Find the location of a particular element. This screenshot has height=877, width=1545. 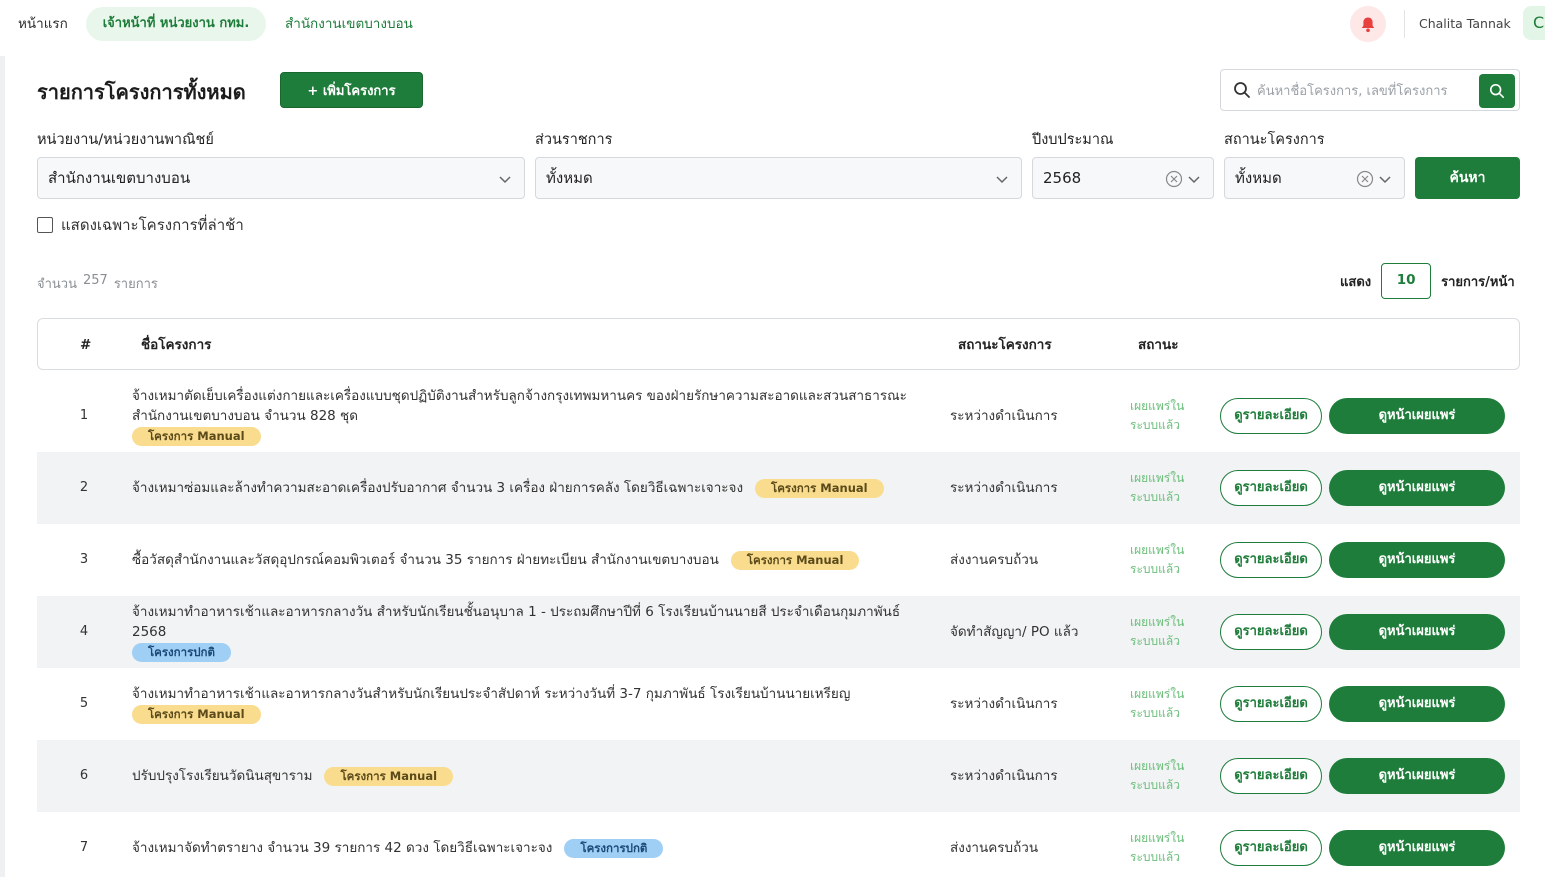

project-status-select-value: ทั้งหมด is located at coordinates (1258, 178).